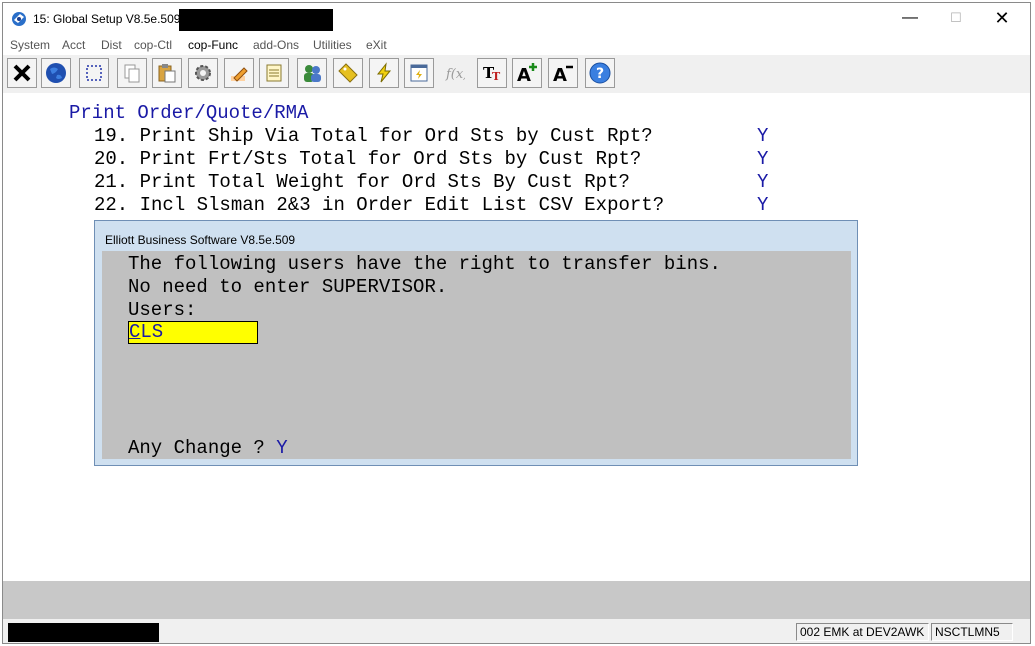  Describe the element at coordinates (196, 448) in the screenshot. I see `change-prompt-label: Any Change ?` at that location.